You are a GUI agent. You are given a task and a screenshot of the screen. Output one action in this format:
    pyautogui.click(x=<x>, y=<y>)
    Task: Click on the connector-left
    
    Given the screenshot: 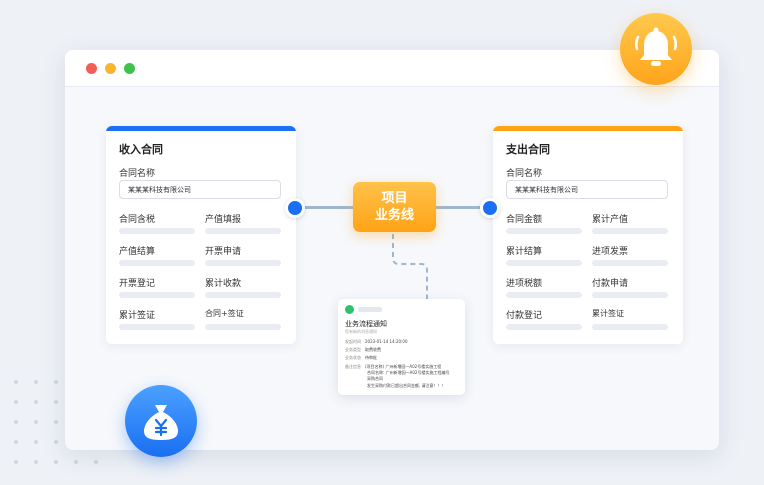 What is the action you would take?
    pyautogui.click(x=329, y=207)
    